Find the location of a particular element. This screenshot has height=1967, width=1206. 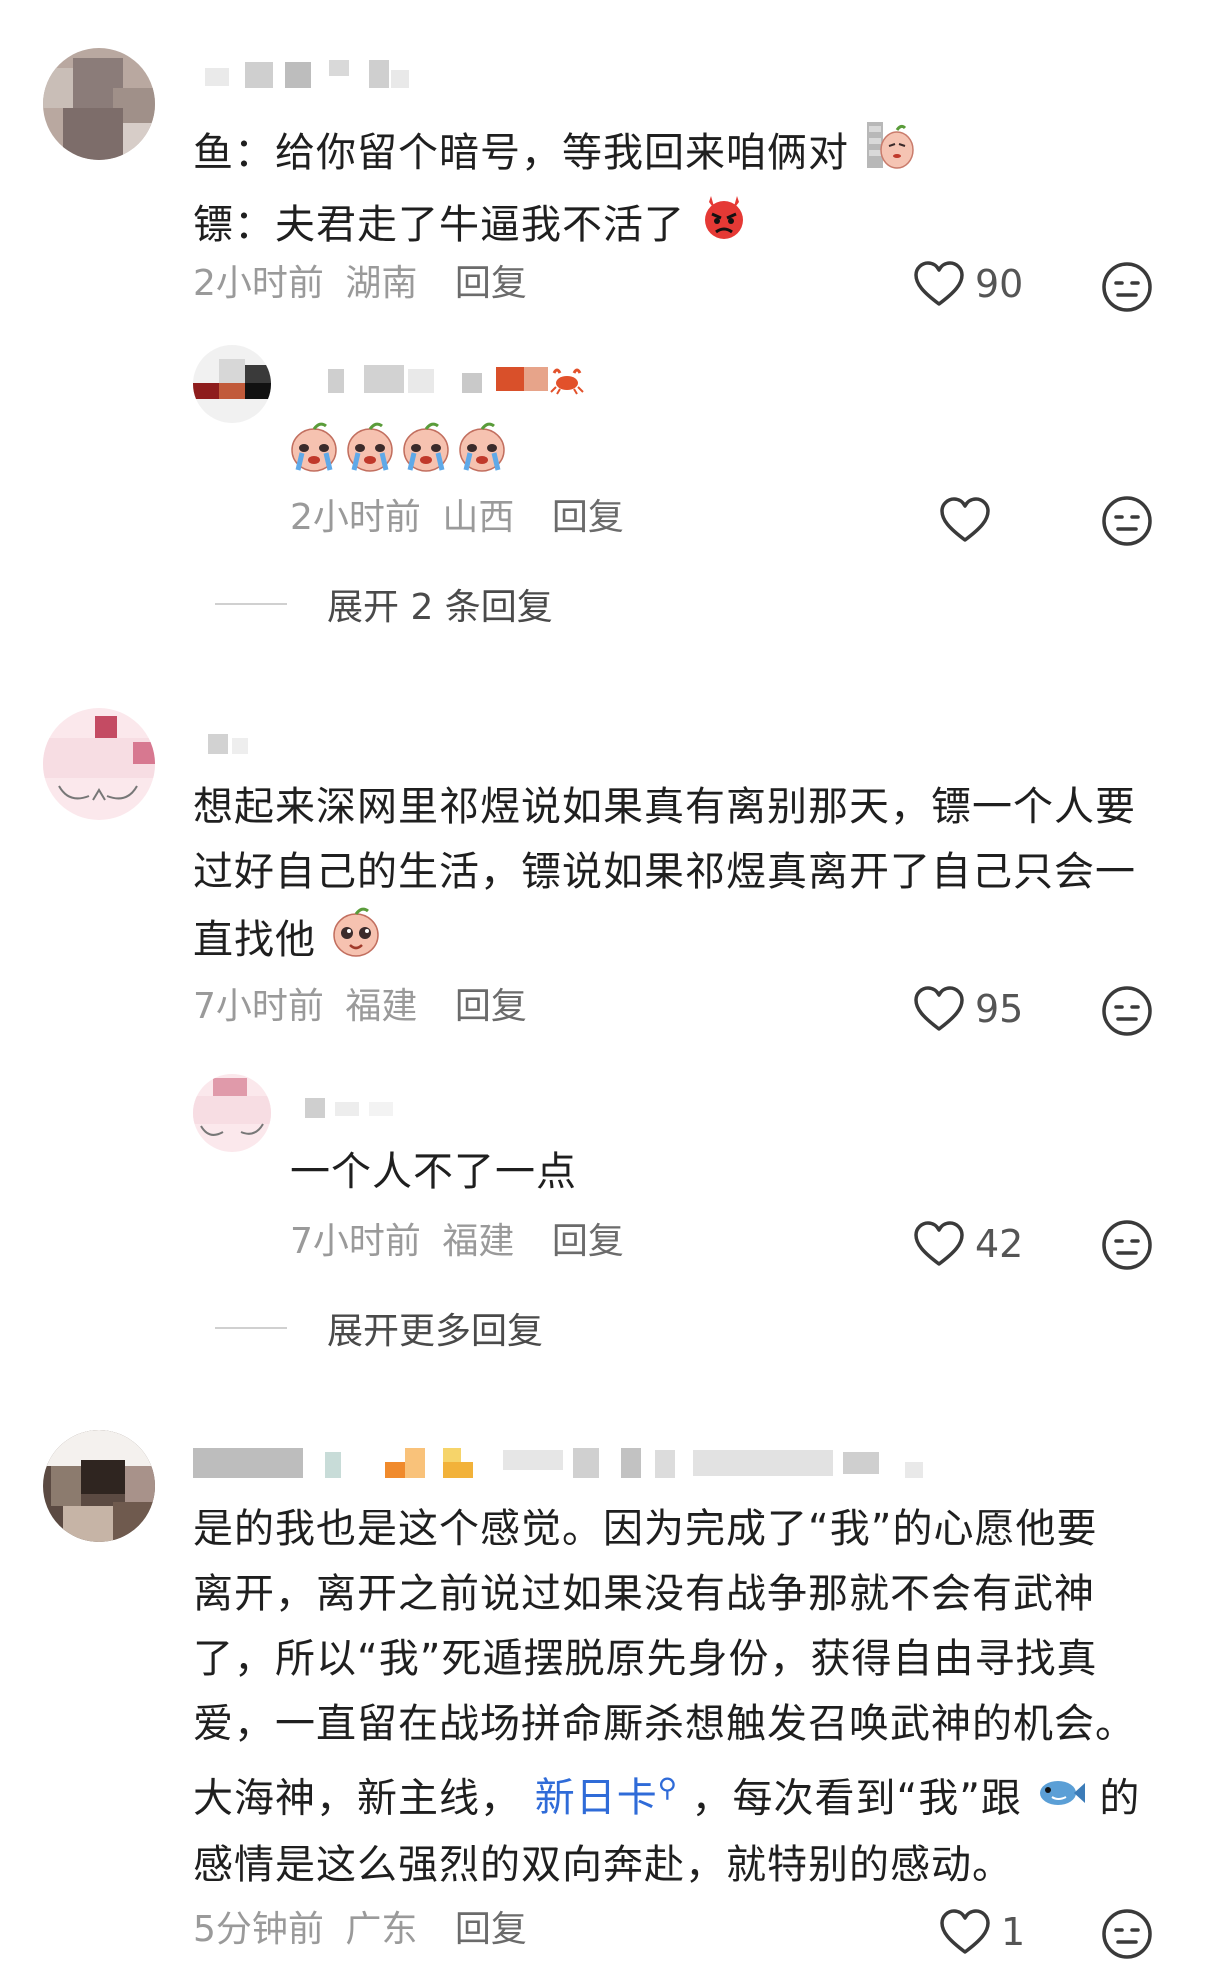

like-button: 42 is located at coordinates (968, 1244).